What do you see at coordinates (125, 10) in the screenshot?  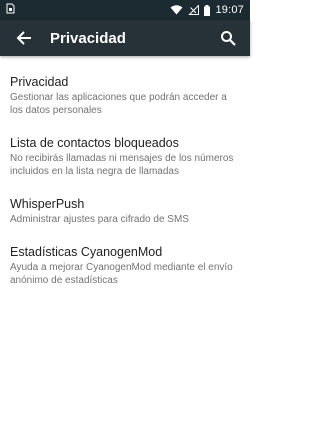 I see `status-bar: 19:07` at bounding box center [125, 10].